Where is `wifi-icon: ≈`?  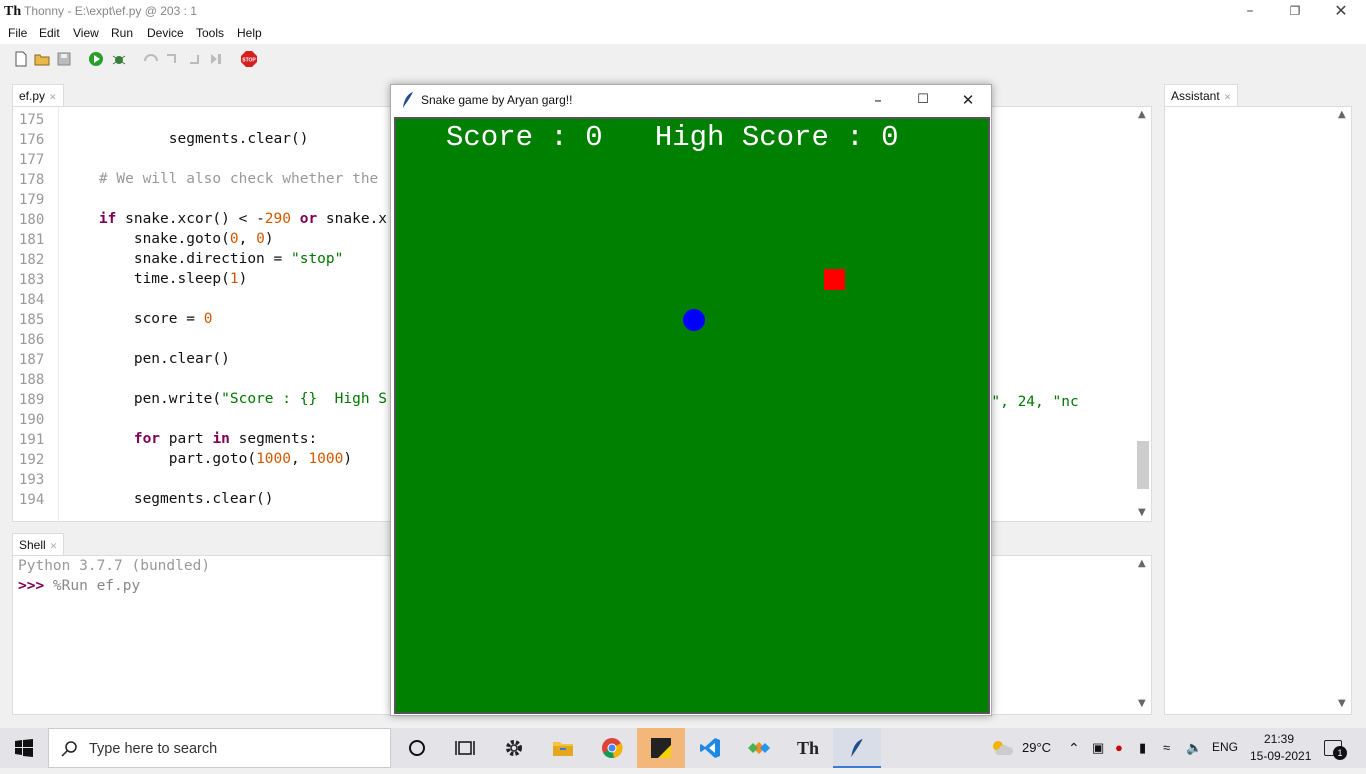
wifi-icon: ≈ is located at coordinates (1166, 747).